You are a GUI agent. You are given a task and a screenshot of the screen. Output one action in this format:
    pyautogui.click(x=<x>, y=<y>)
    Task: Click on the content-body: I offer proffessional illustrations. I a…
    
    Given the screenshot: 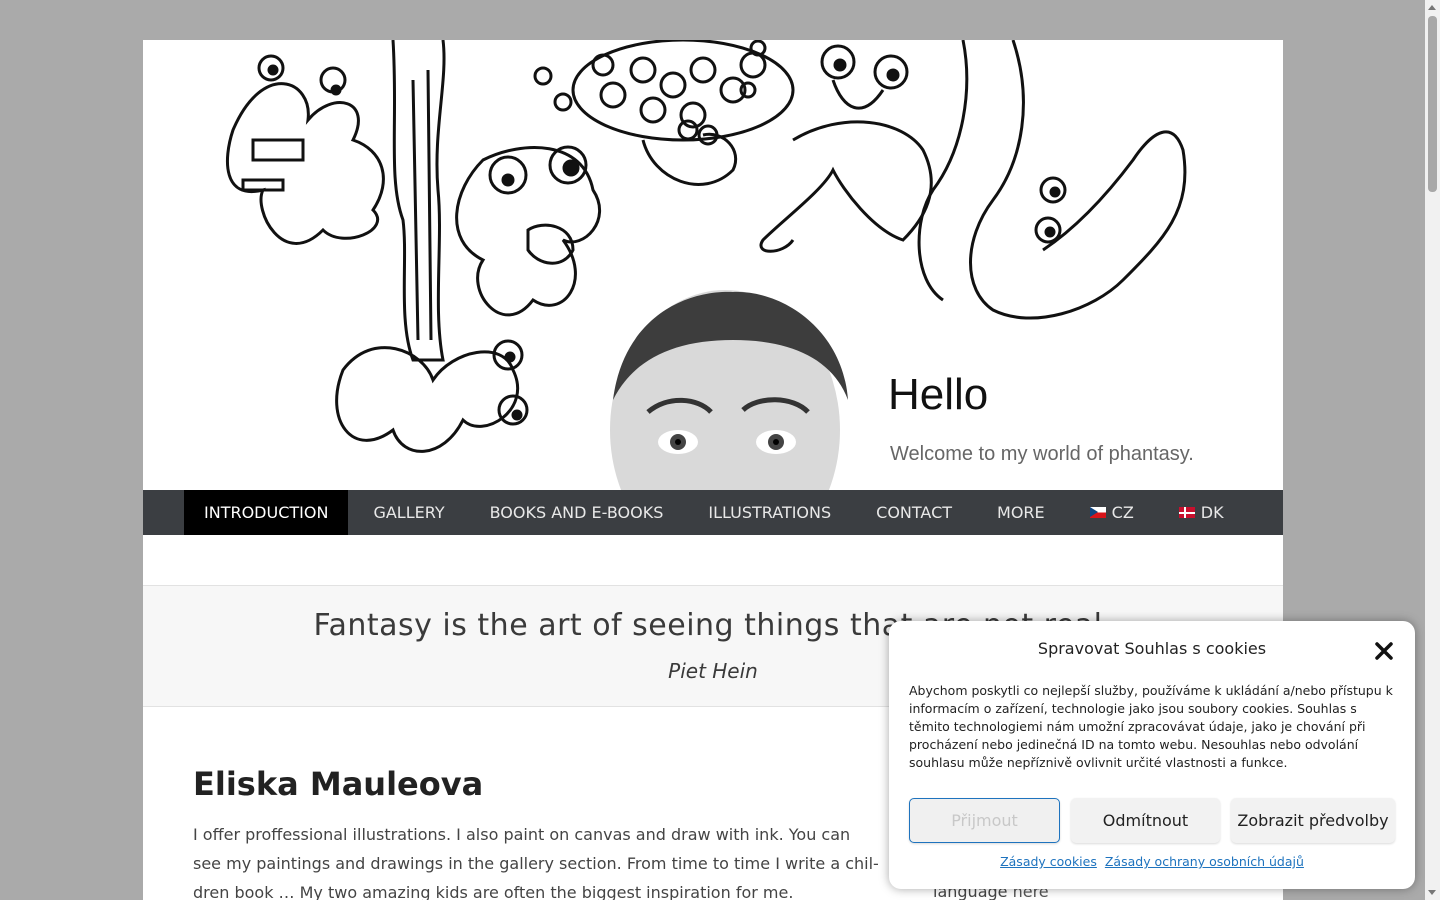 What is the action you would take?
    pyautogui.click(x=536, y=862)
    